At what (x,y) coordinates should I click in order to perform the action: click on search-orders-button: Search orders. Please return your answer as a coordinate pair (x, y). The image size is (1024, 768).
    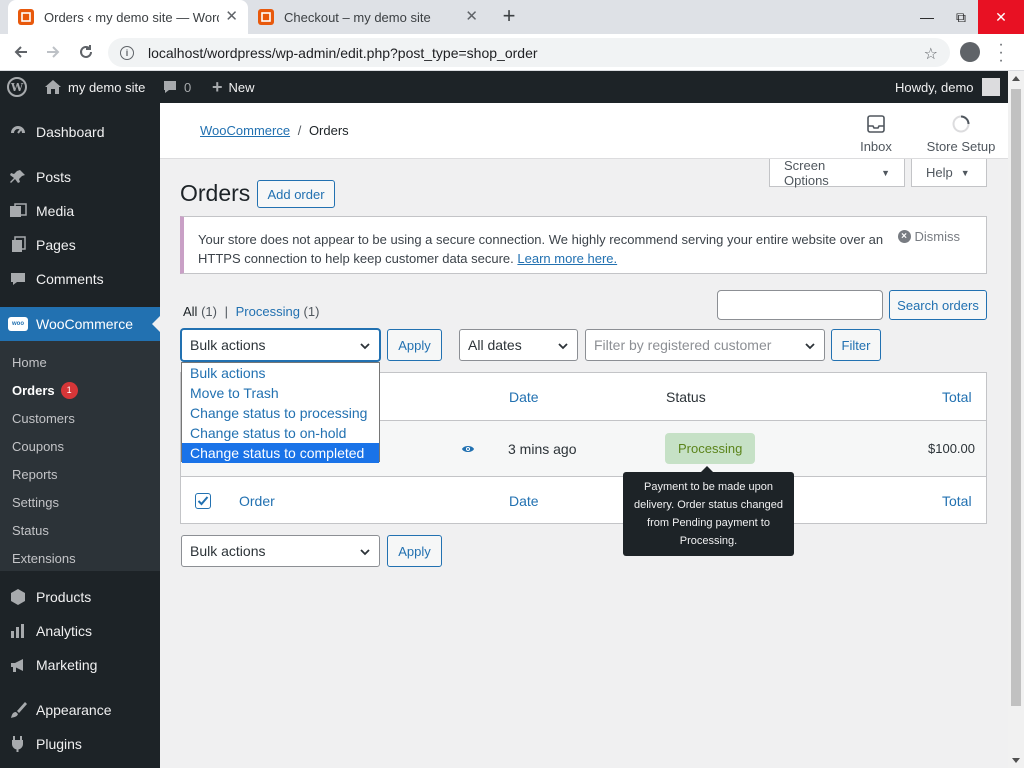
    Looking at the image, I should click on (938, 305).